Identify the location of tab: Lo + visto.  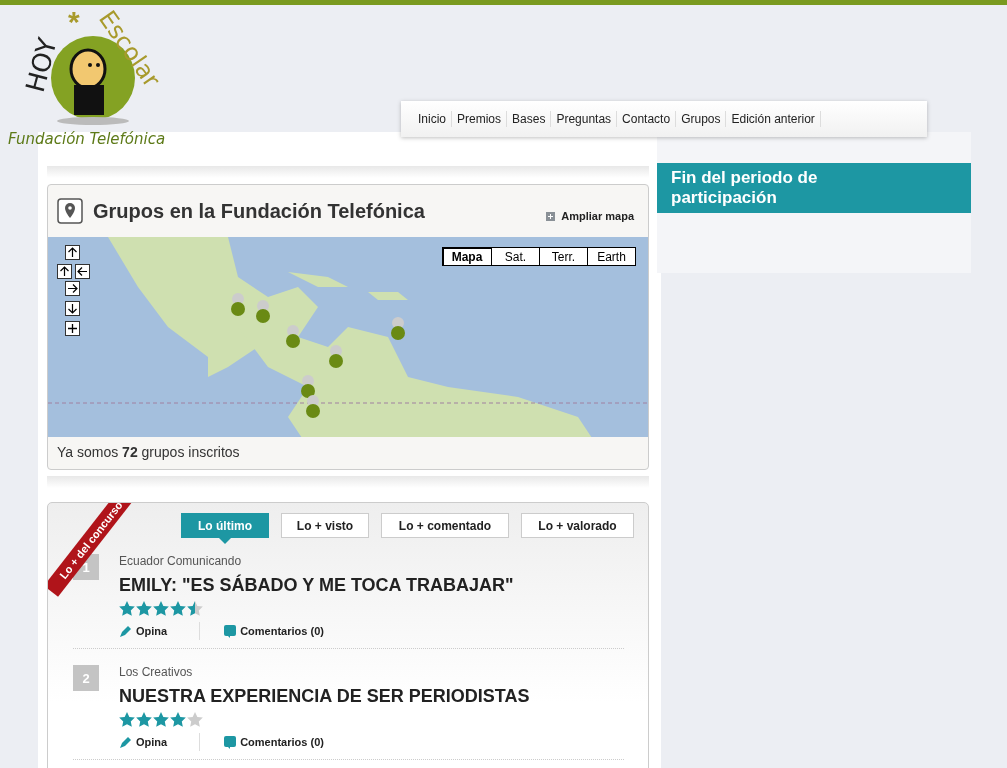
(325, 525).